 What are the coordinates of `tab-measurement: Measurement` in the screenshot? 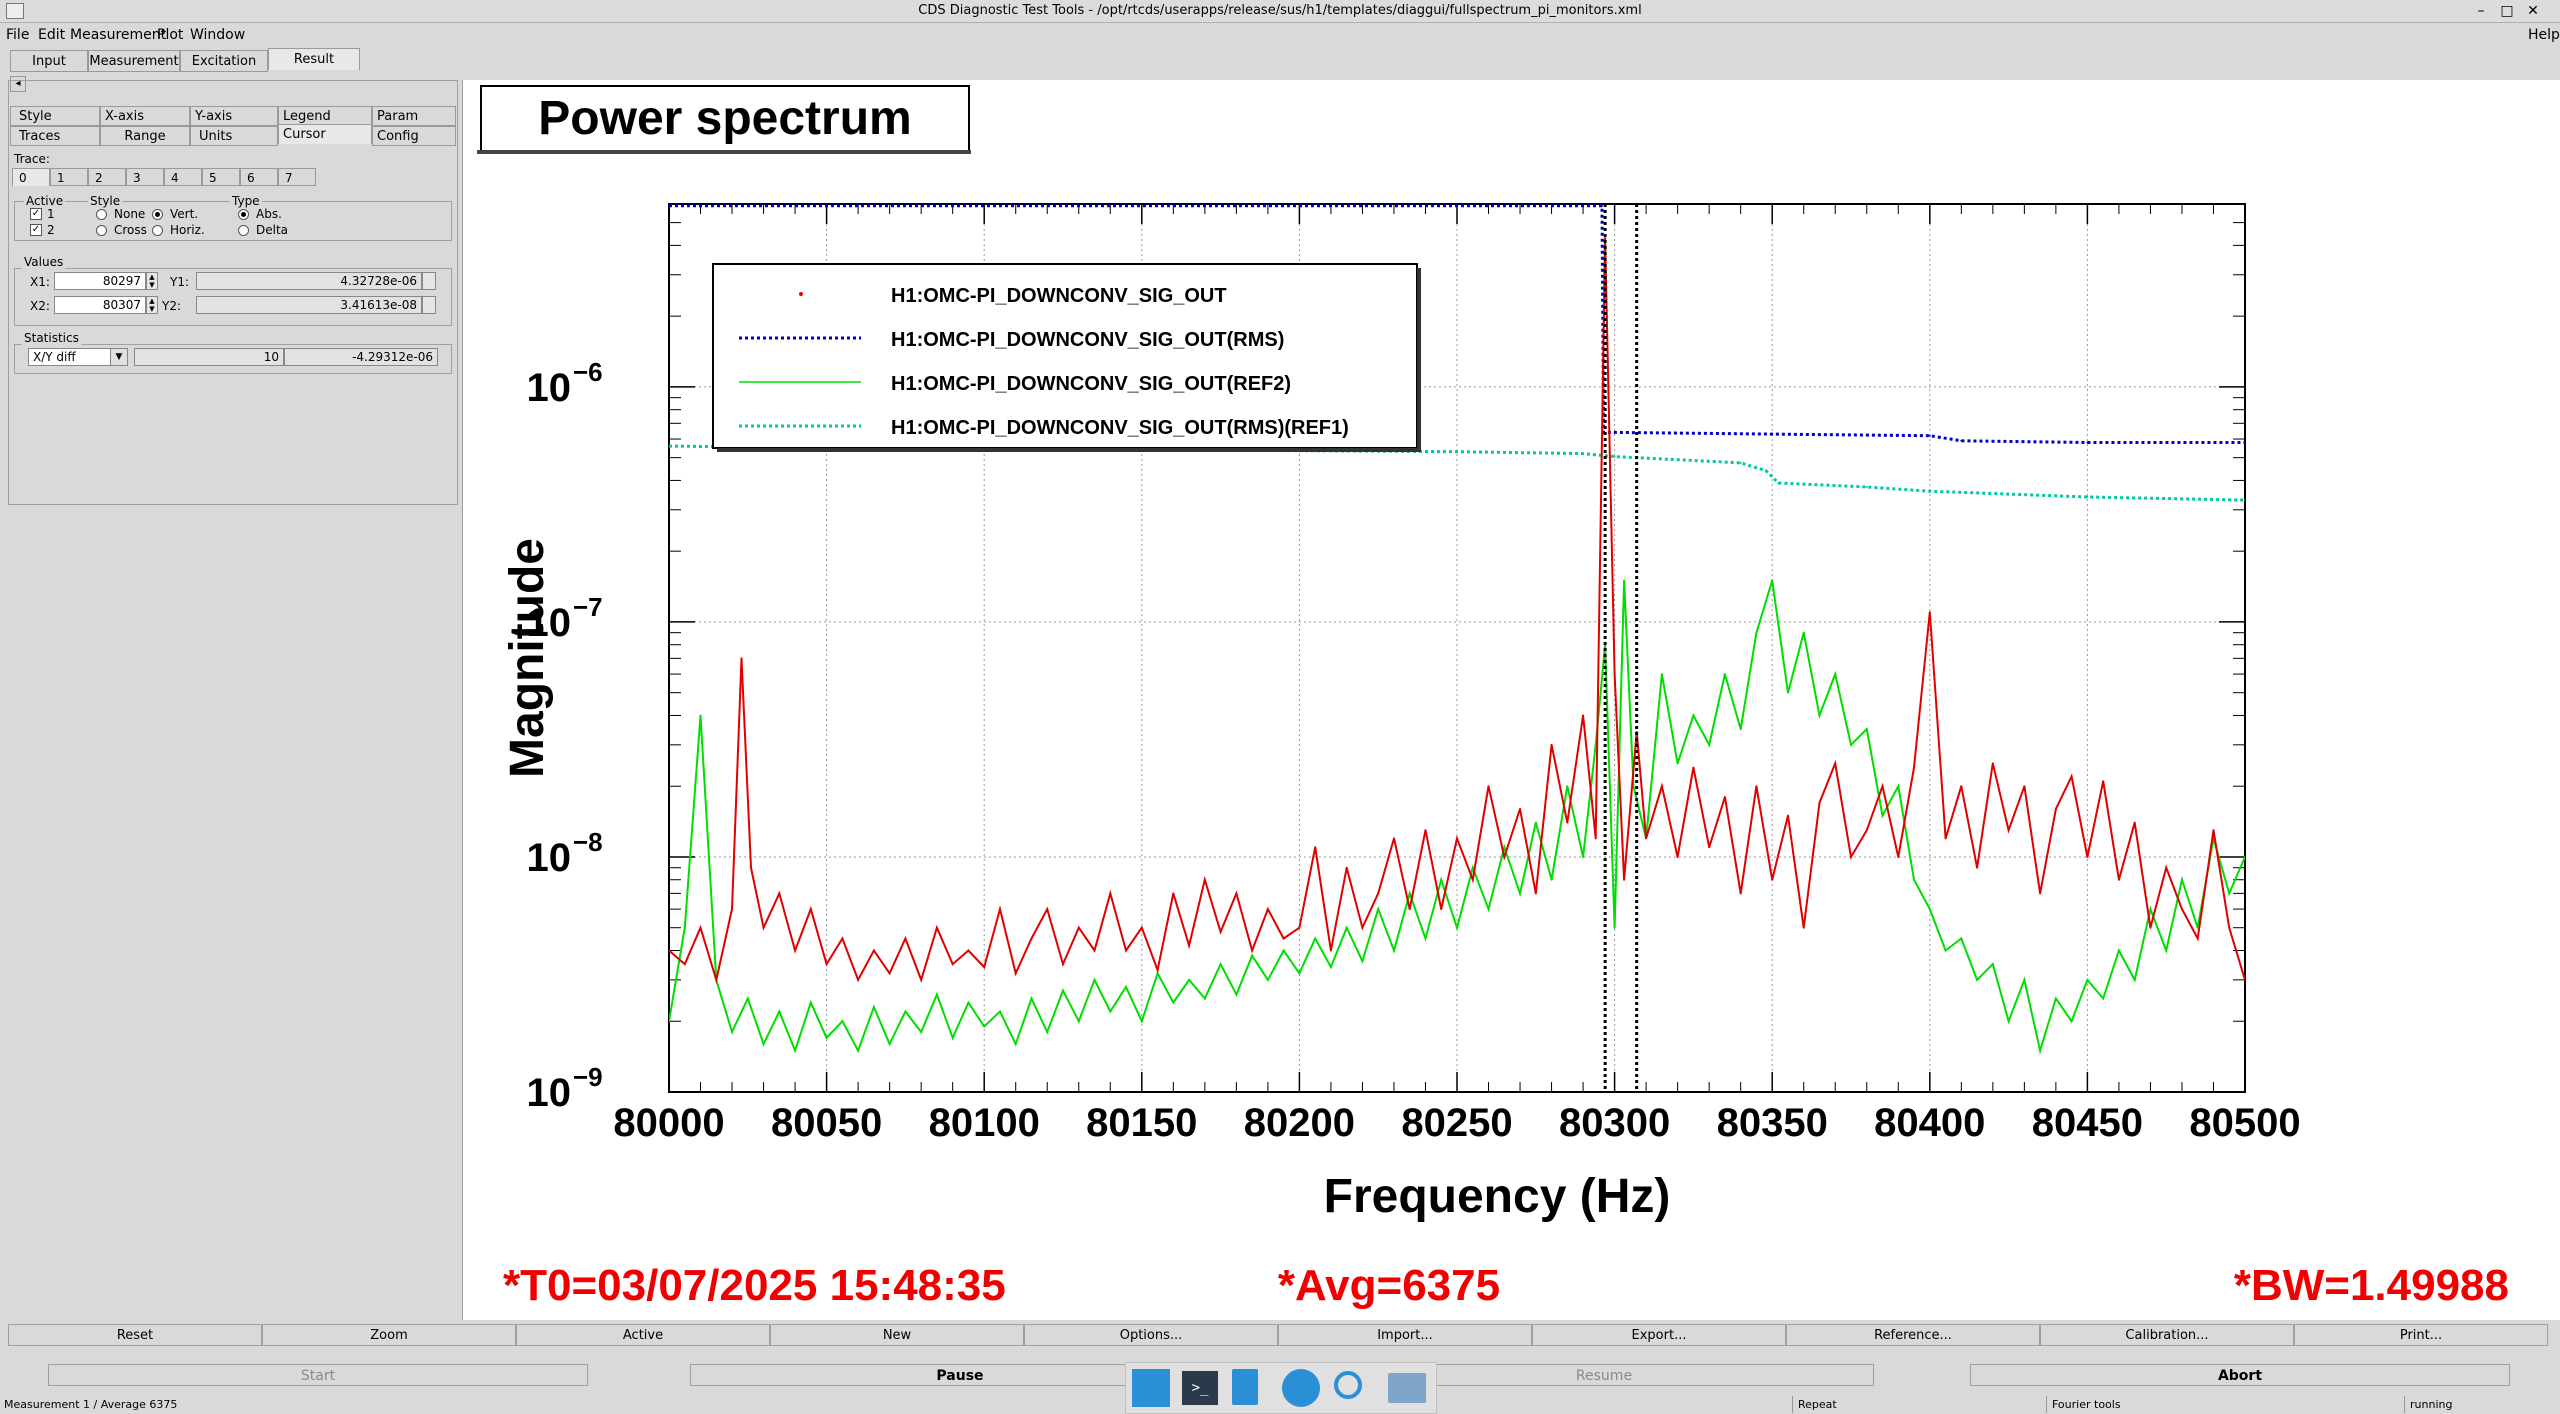 It's located at (134, 61).